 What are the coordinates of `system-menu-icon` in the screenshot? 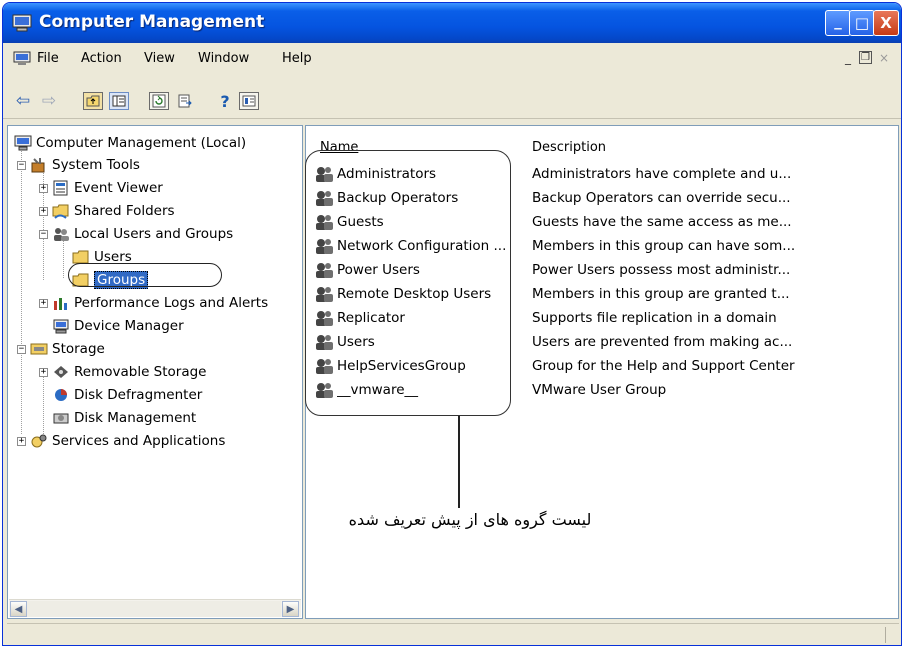 It's located at (22, 58).